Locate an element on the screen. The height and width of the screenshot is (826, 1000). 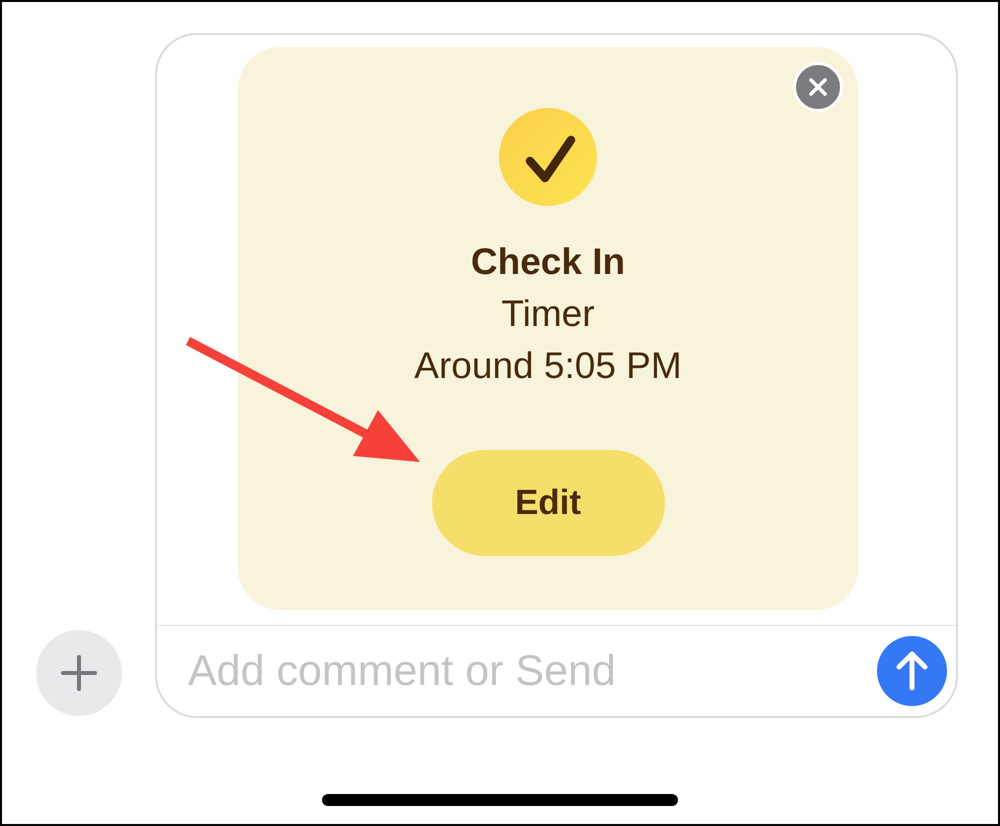
comment-field: Add comment or Send is located at coordinates (527, 671).